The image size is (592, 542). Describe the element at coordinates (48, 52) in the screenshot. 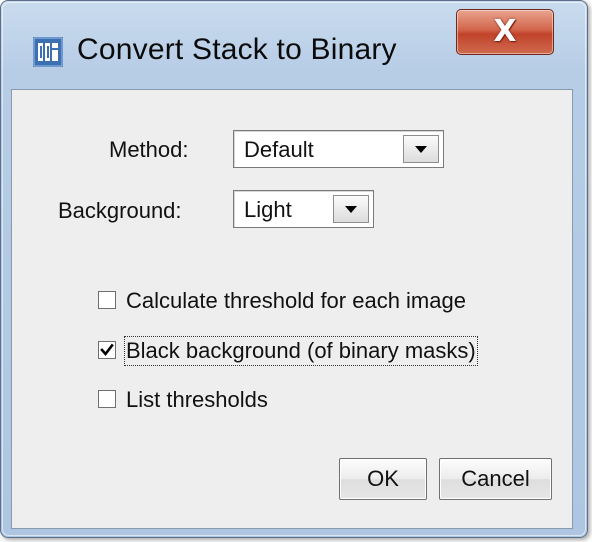

I see `imagej-app-icon` at that location.